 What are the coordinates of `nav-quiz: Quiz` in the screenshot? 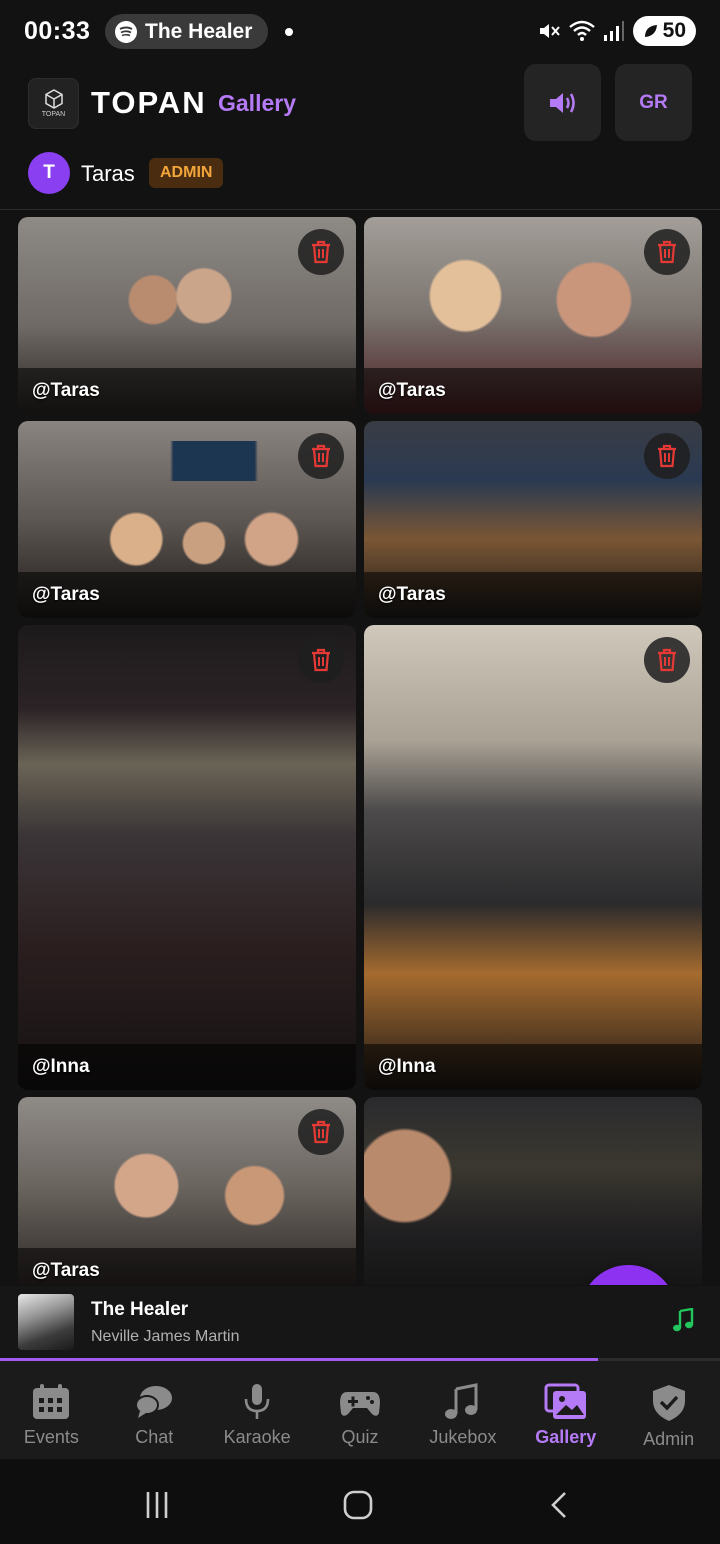 It's located at (360, 1410).